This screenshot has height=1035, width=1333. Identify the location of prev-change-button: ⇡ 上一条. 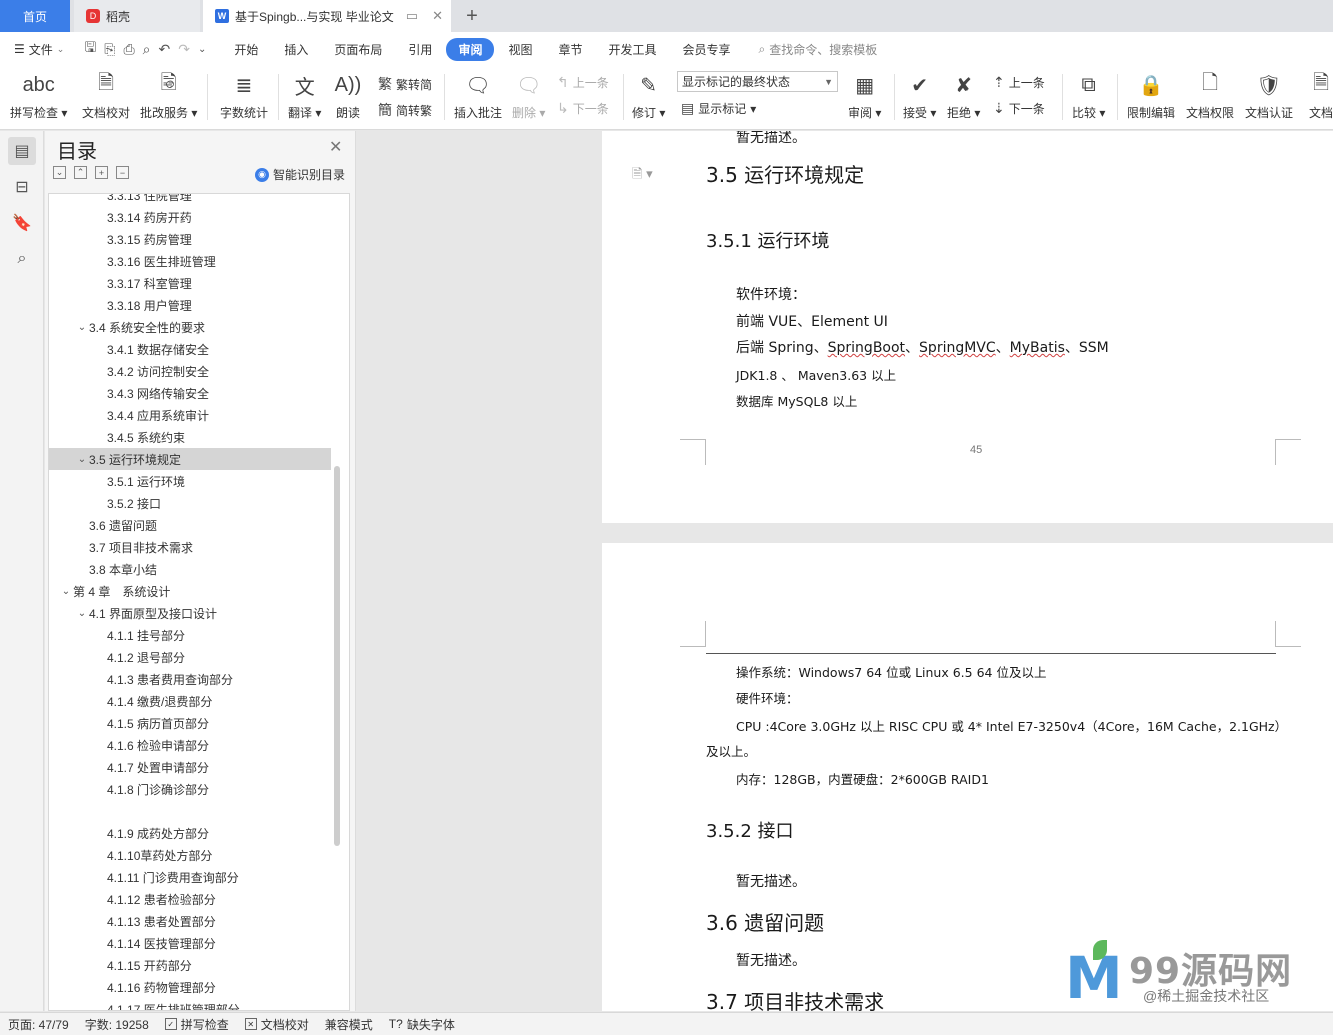
(1019, 82).